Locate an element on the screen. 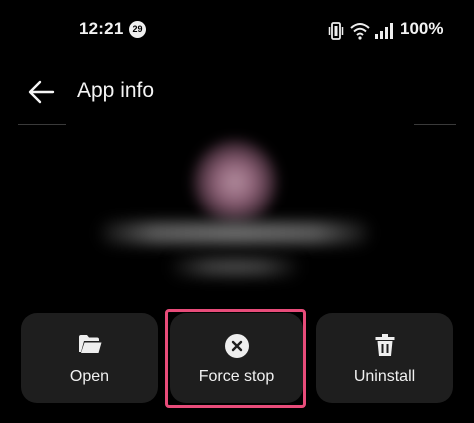  arrow-left-icon is located at coordinates (41, 92).